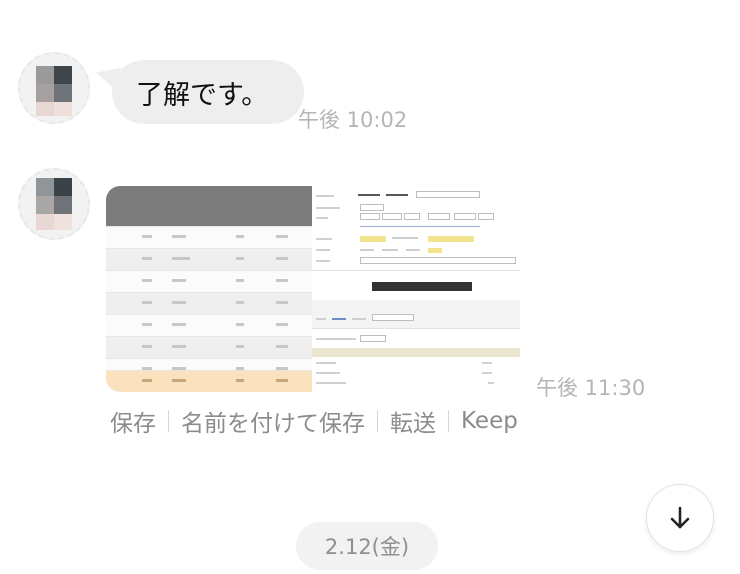  I want to click on message-bubble: 了解です。, so click(208, 92).